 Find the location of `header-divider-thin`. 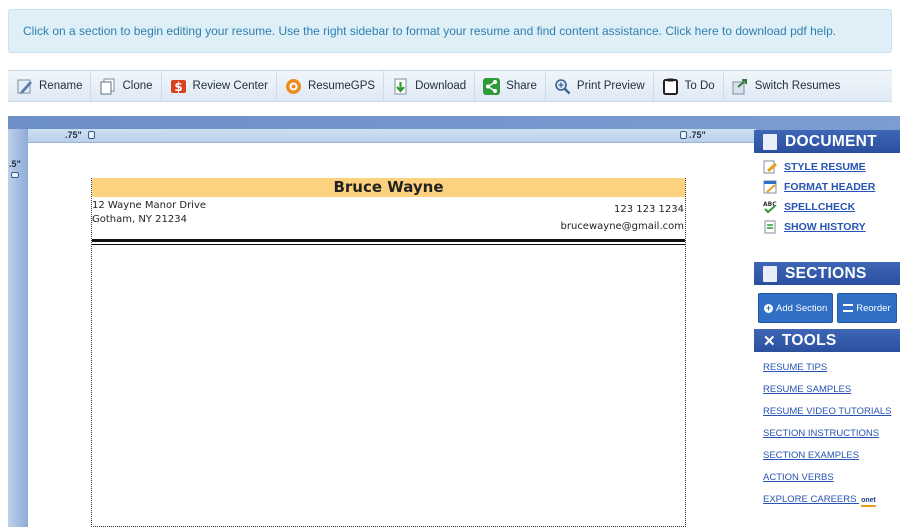

header-divider-thin is located at coordinates (388, 244).